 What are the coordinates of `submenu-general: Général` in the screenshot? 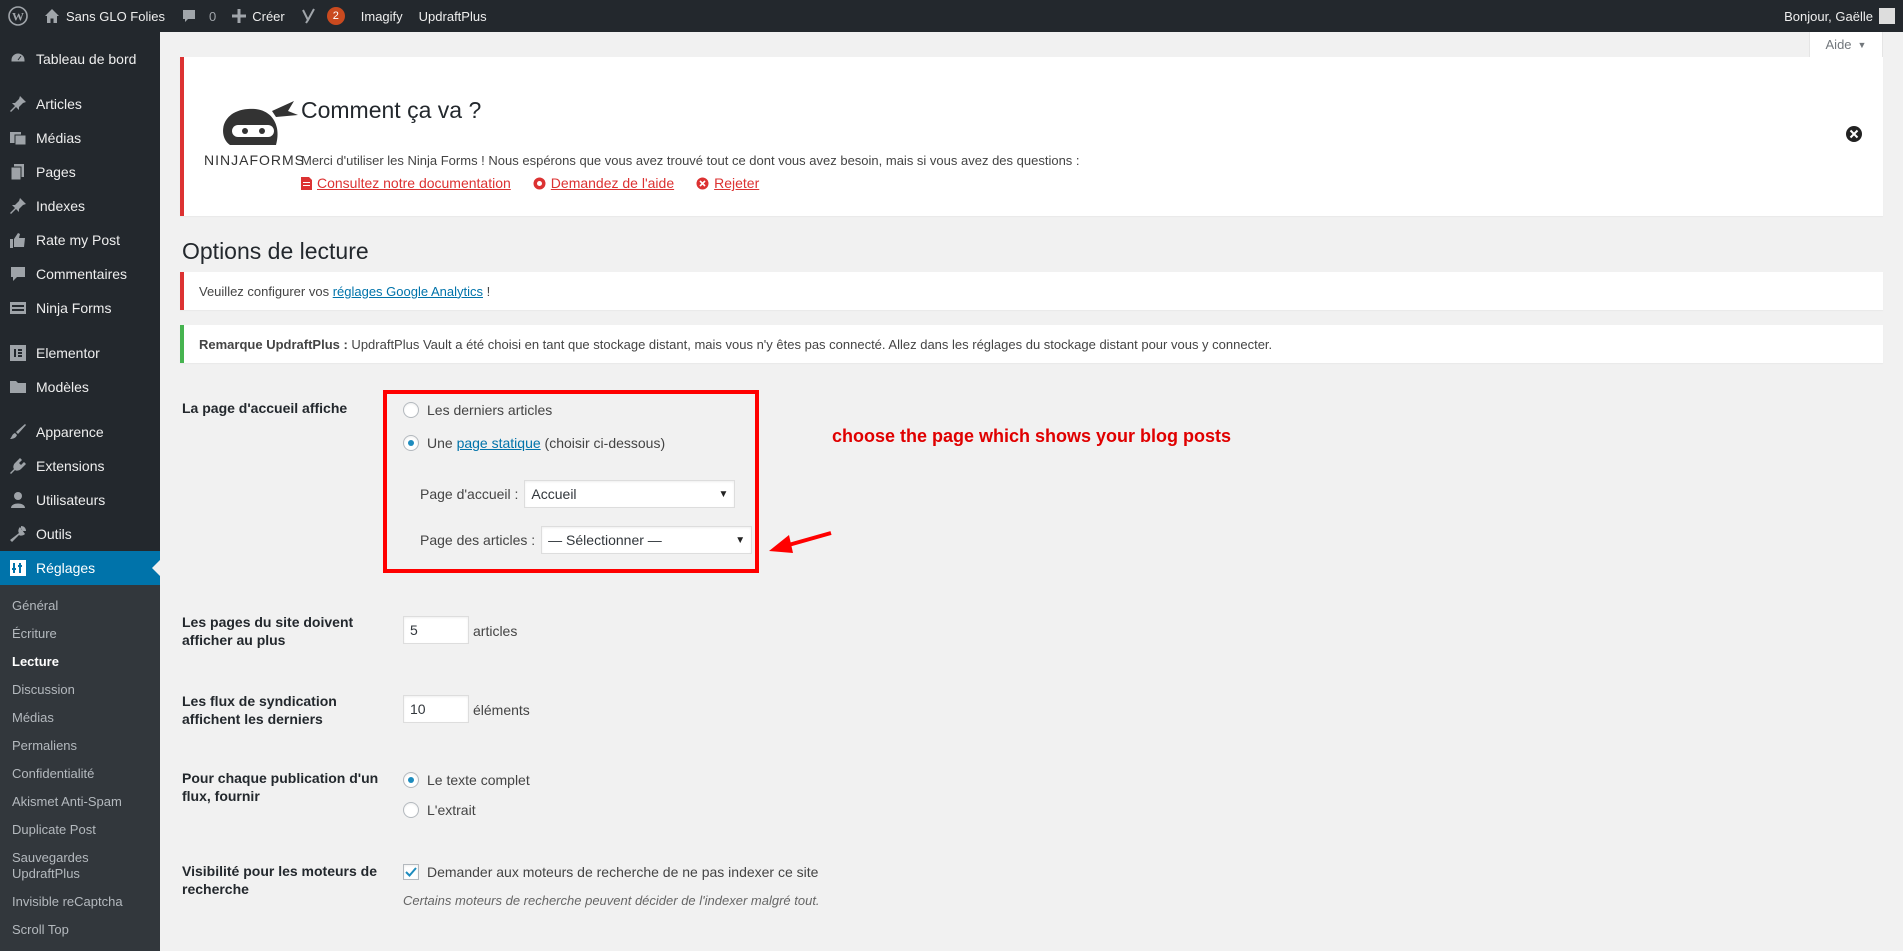 It's located at (80, 606).